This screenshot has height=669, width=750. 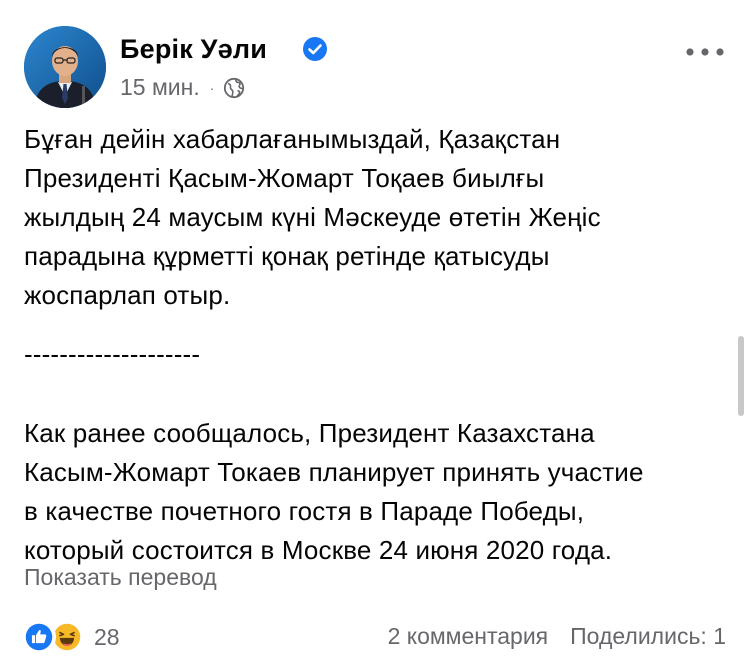 What do you see at coordinates (107, 636) in the screenshot?
I see `reactions-count: 28` at bounding box center [107, 636].